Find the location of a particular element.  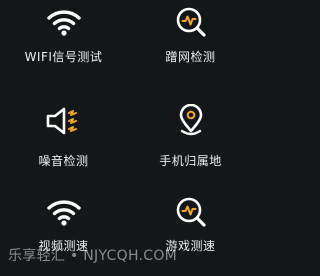

tool-label: WIFI信号测试 is located at coordinates (63, 57).